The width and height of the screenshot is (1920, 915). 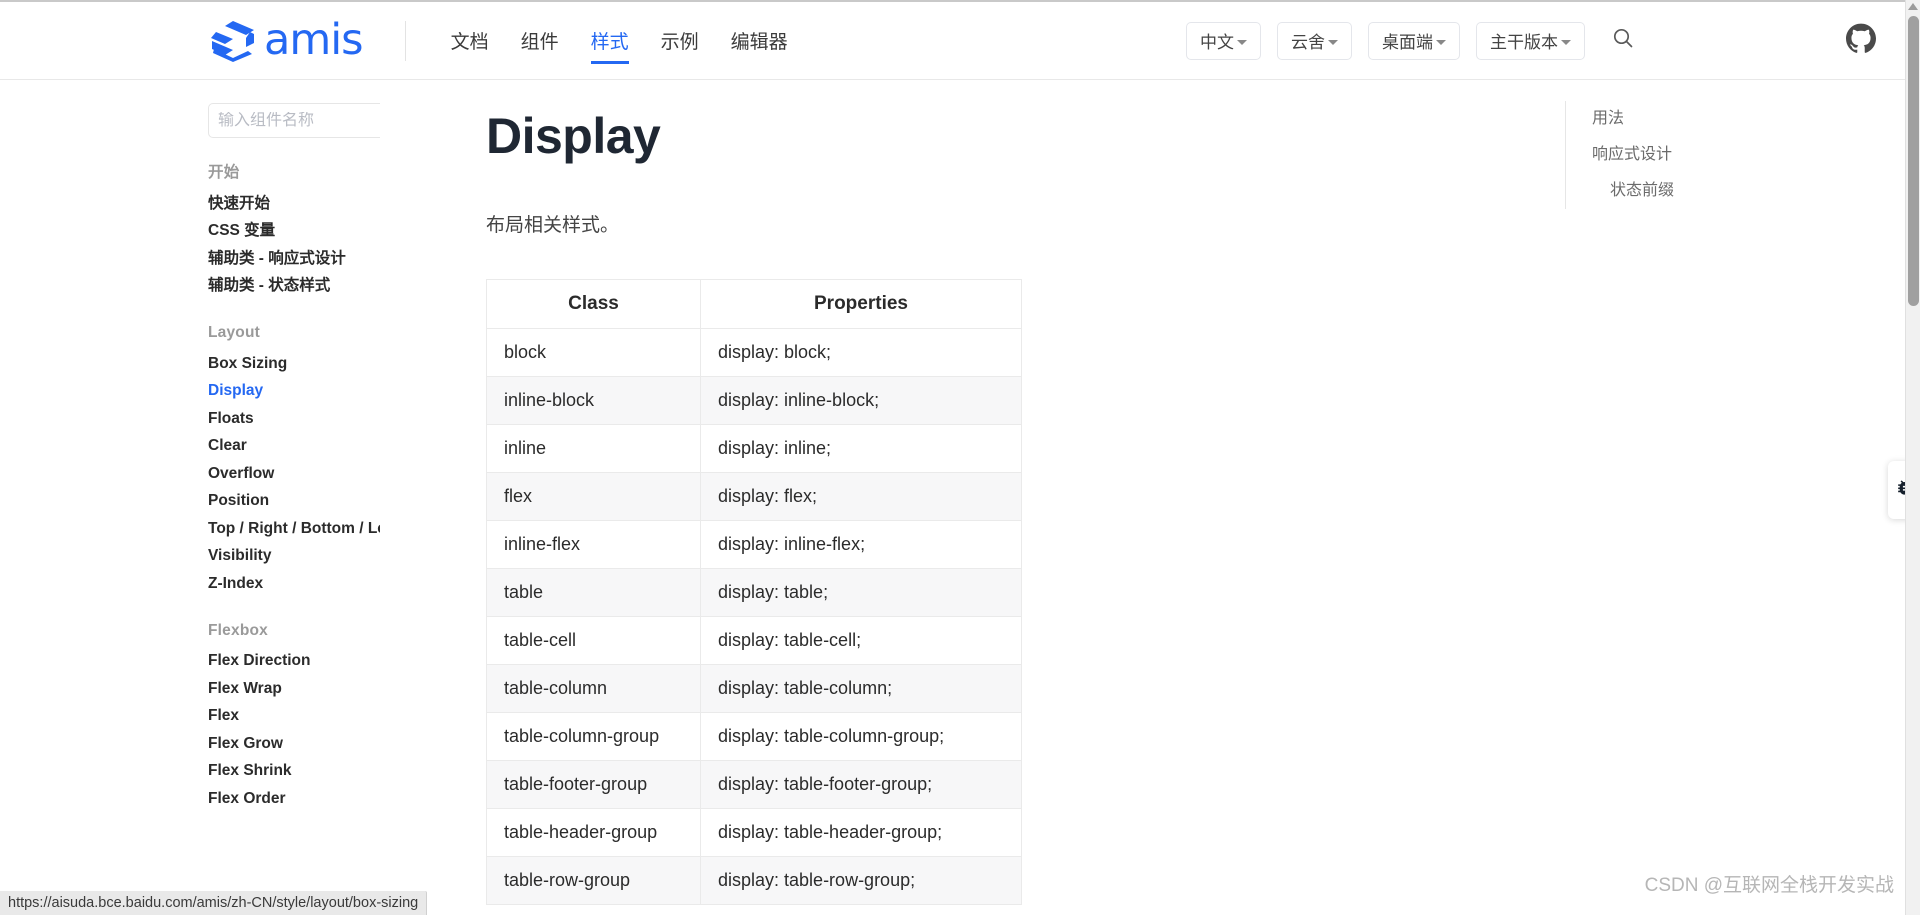 I want to click on table-row: table-row-group display: table-row-group;, so click(x=754, y=880).